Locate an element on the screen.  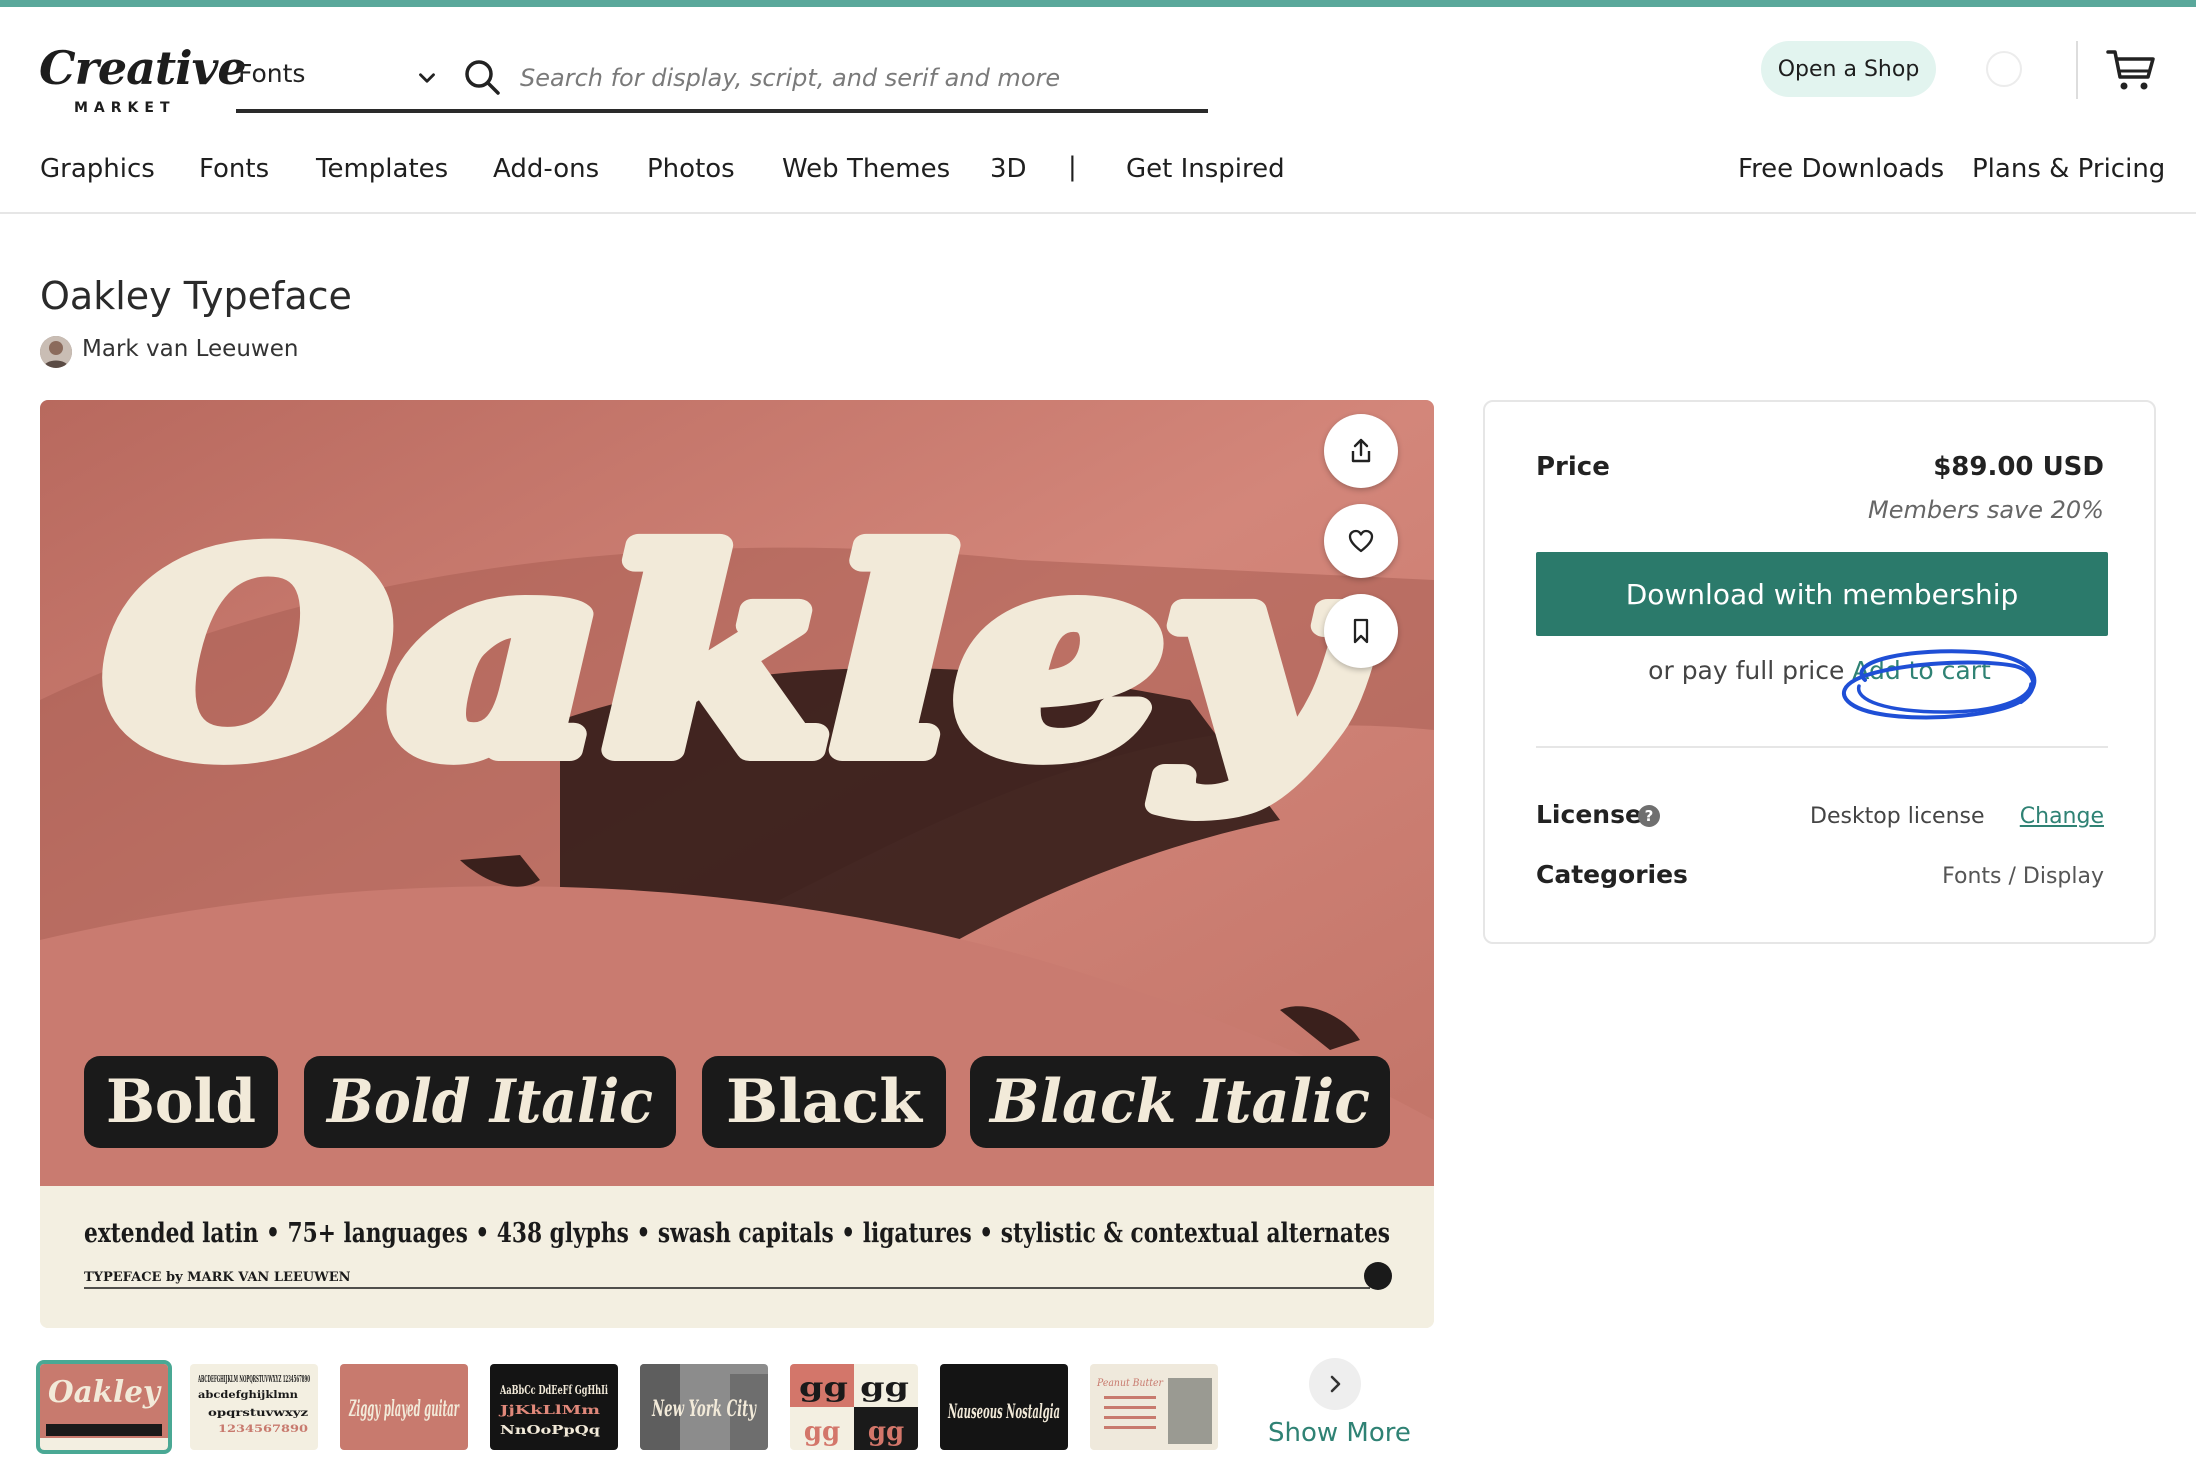
price-label: Price is located at coordinates (1573, 467).